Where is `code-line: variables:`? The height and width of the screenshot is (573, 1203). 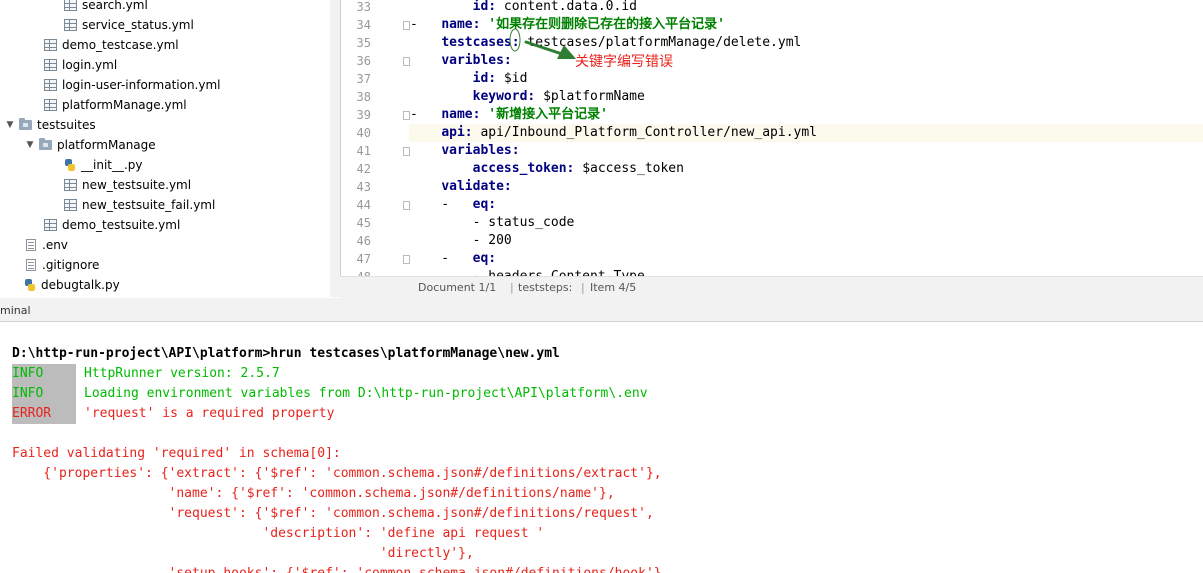
code-line: variables: is located at coordinates (464, 151).